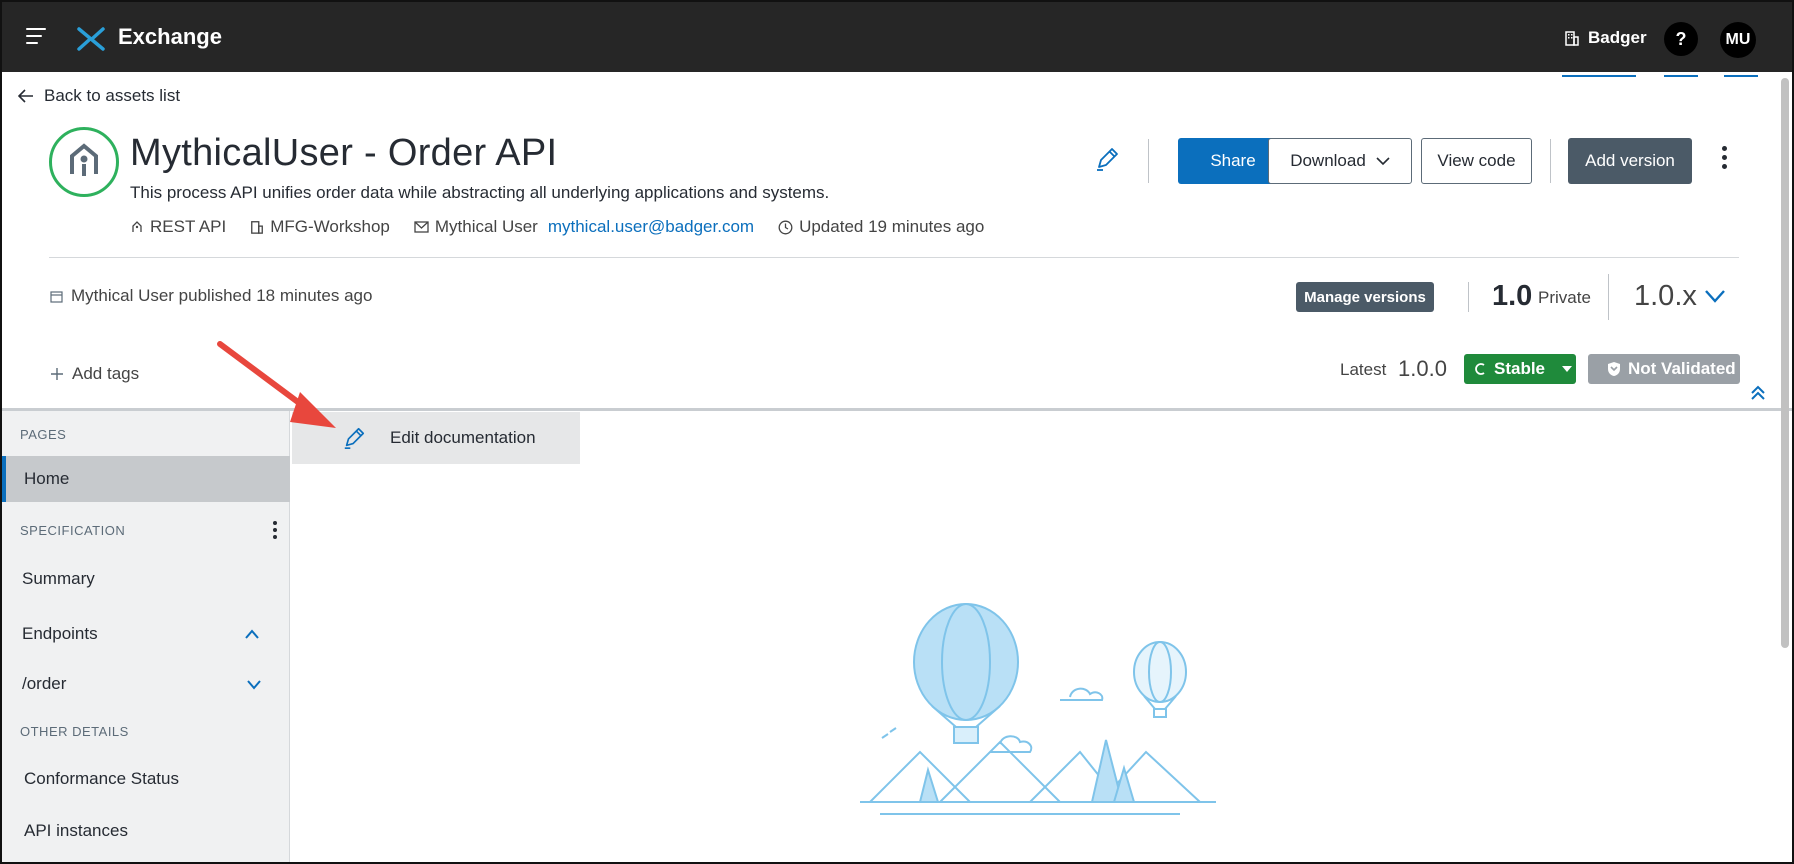 The height and width of the screenshot is (864, 1794). I want to click on caret-down-icon, so click(1567, 369).